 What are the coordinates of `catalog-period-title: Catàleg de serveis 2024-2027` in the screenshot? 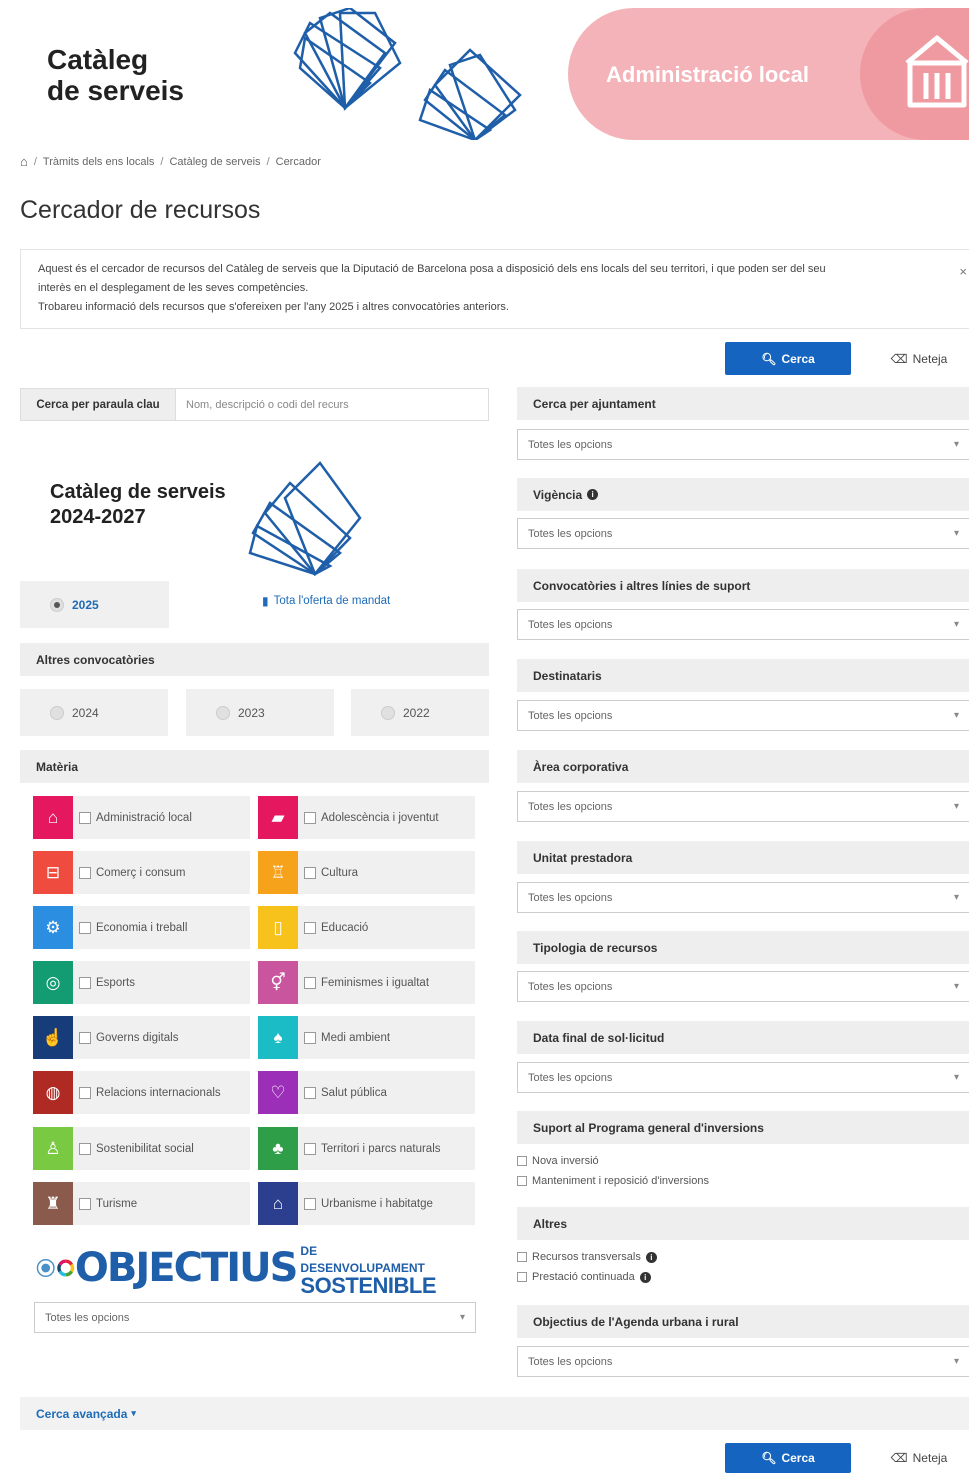 It's located at (138, 505).